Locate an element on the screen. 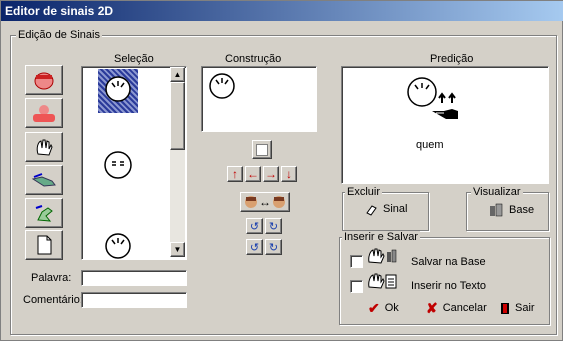  move-right-button: → is located at coordinates (271, 174).